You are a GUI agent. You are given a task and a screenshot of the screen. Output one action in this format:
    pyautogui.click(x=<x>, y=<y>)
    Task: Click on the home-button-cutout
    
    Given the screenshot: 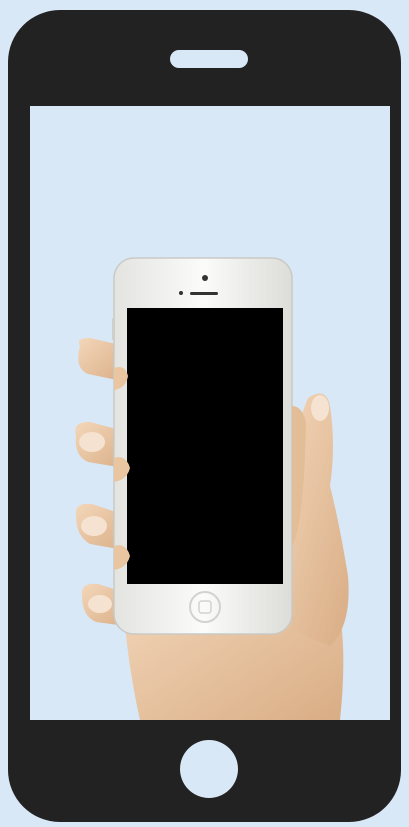 What is the action you would take?
    pyautogui.click(x=209, y=769)
    